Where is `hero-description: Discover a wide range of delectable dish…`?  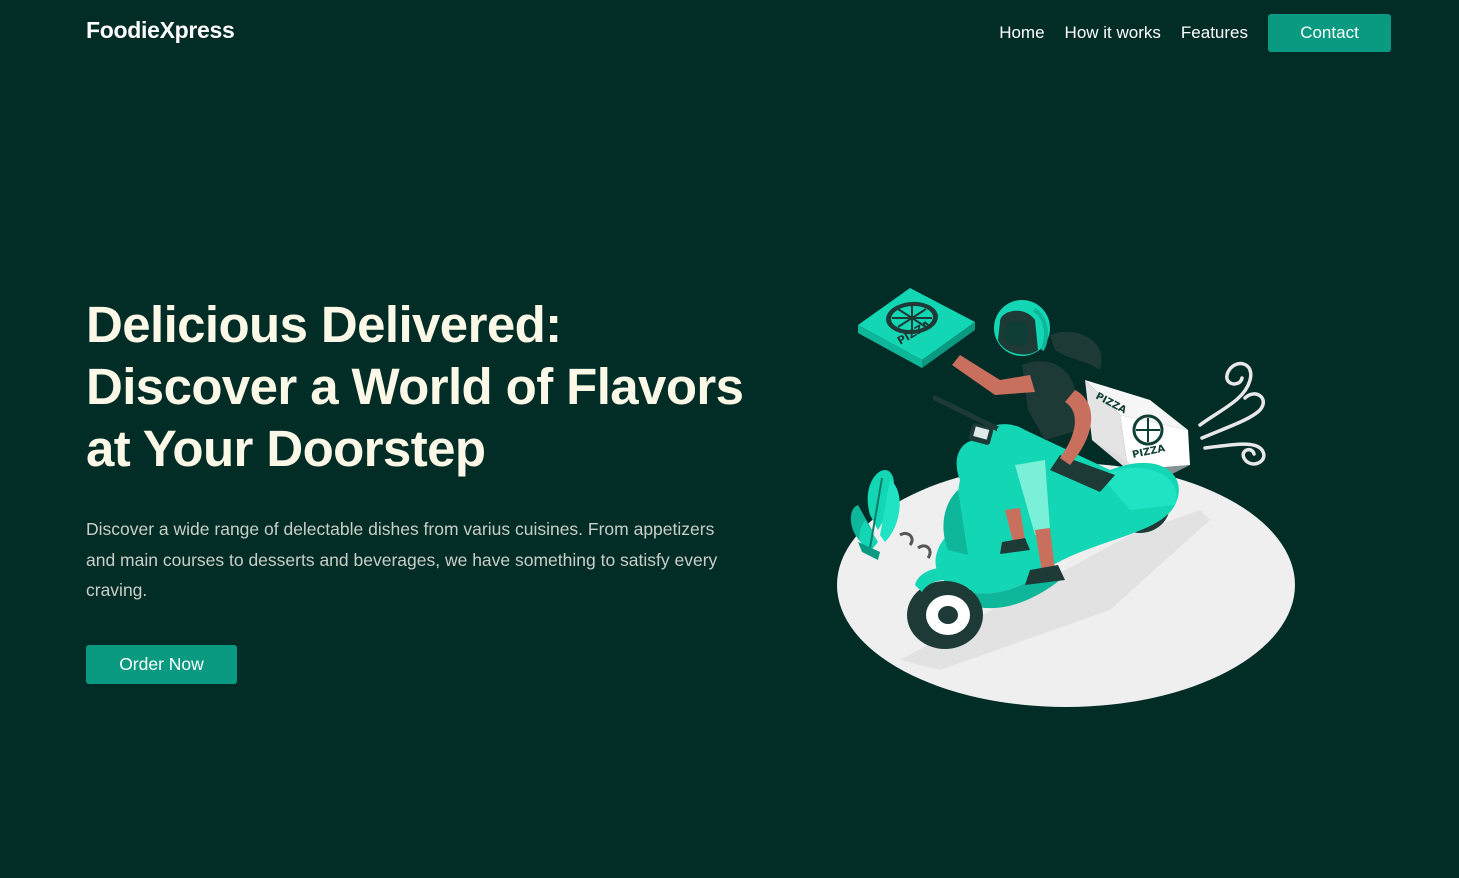 hero-description: Discover a wide range of delectable dish… is located at coordinates (402, 559).